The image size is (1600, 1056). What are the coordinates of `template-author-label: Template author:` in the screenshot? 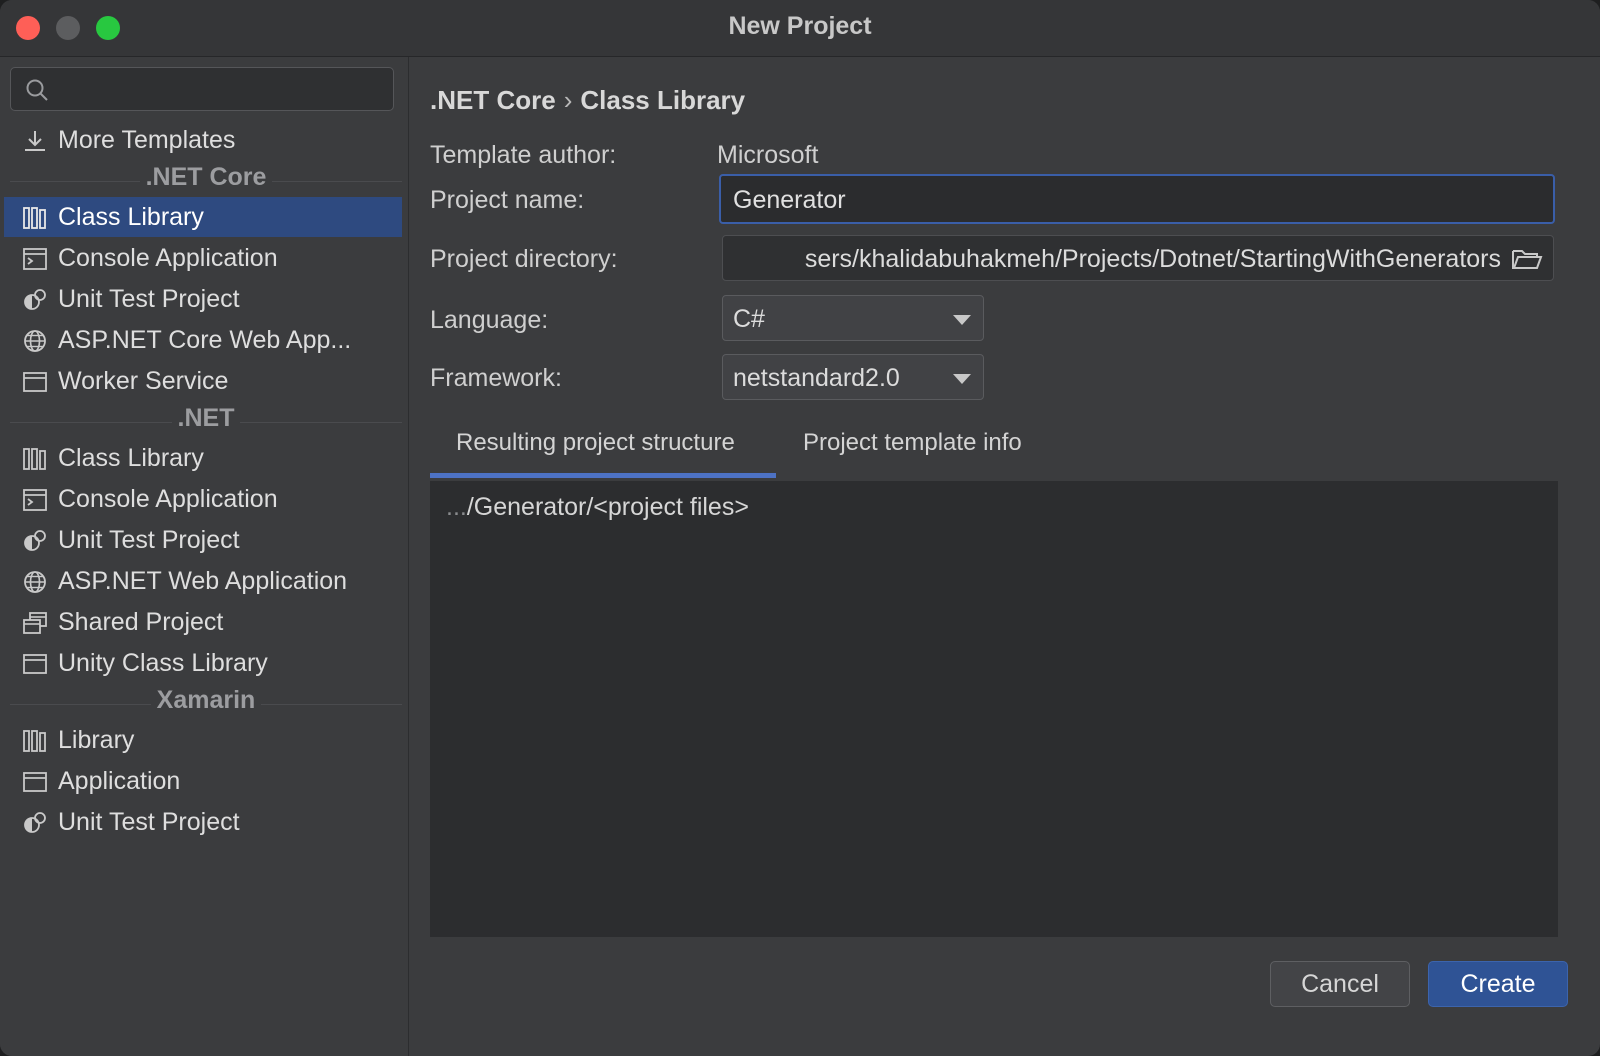 It's located at (523, 155).